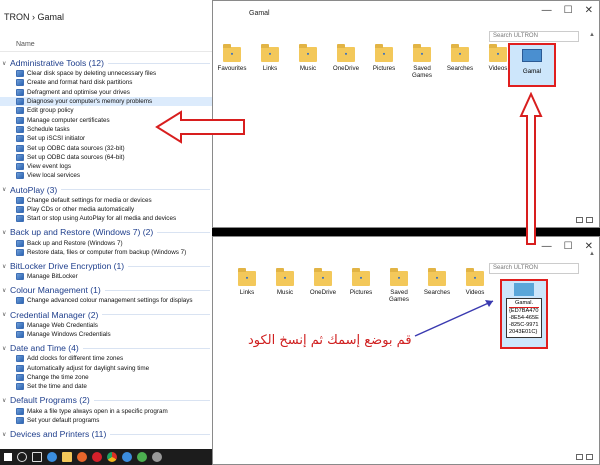 This screenshot has width=600, height=465. I want to click on settings-item: View local services, so click(106, 175).